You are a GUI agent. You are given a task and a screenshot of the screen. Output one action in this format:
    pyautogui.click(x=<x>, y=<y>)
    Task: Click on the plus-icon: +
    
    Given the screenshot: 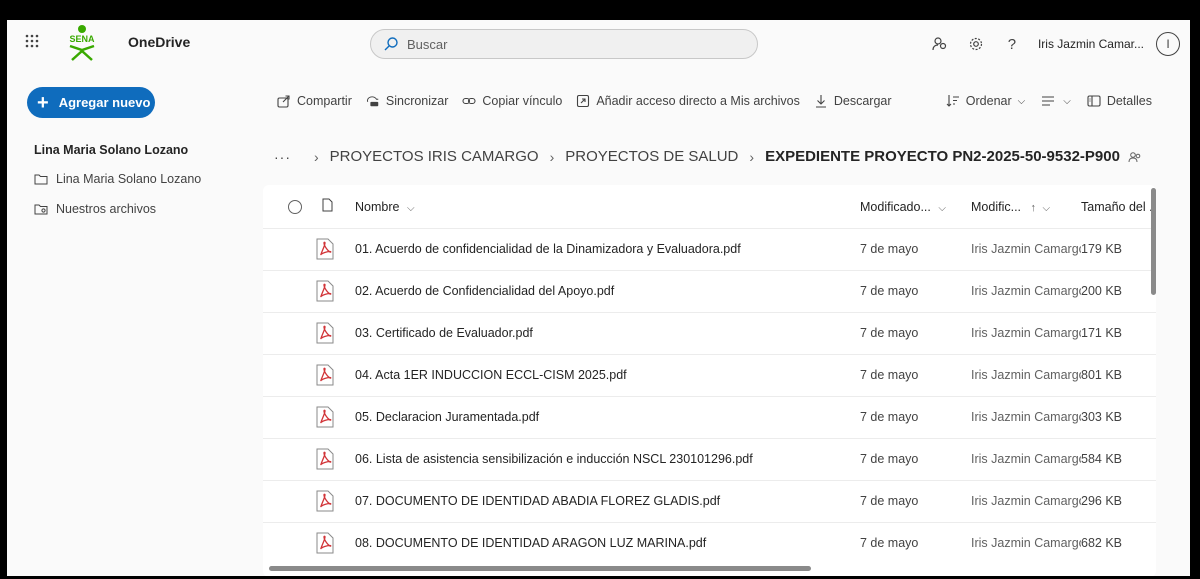 What is the action you would take?
    pyautogui.click(x=43, y=102)
    